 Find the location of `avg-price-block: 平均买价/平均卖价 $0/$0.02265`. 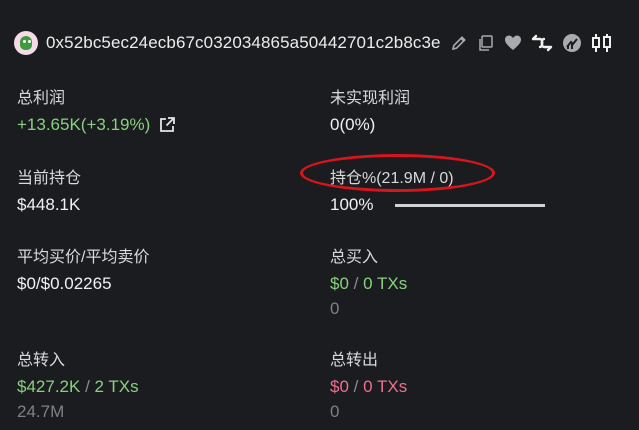

avg-price-block: 平均买价/平均卖价 $0/$0.02265 is located at coordinates (83, 268).